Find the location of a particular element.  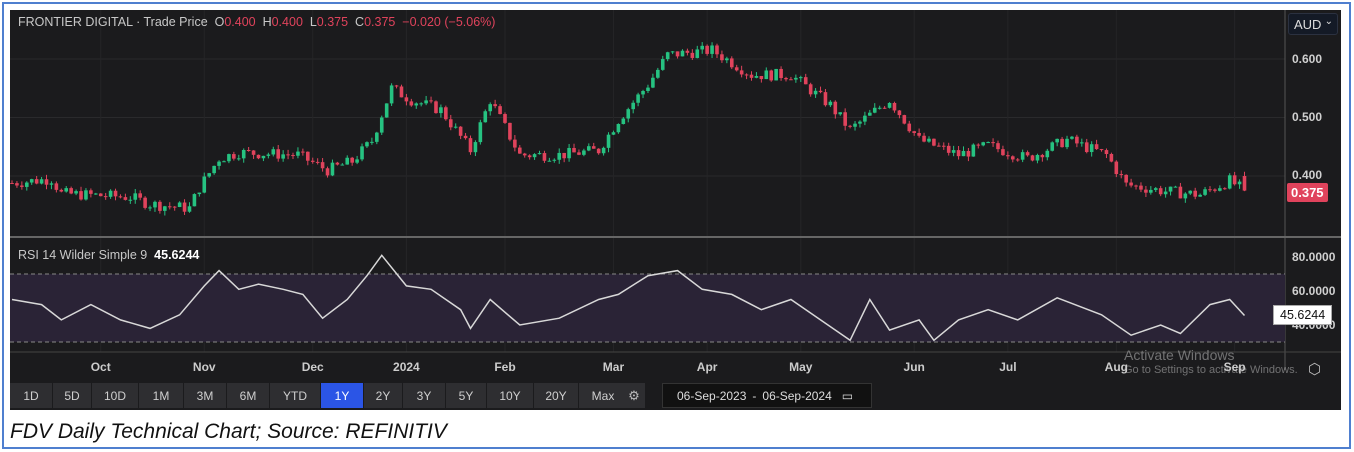

range-button-20y: 20Y is located at coordinates (556, 395).